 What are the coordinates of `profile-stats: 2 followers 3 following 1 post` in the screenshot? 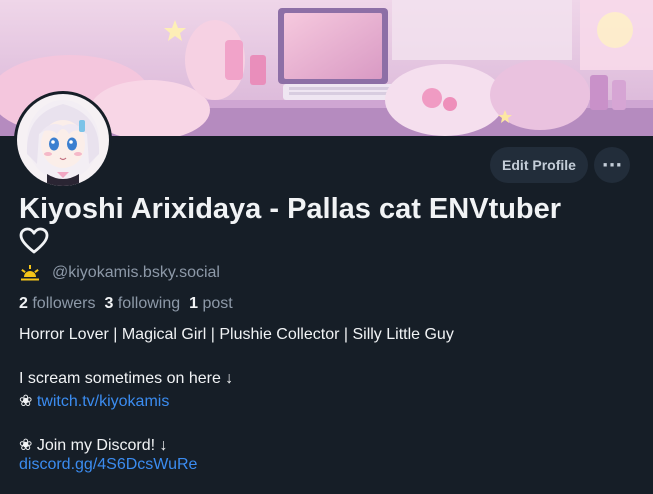 It's located at (126, 304).